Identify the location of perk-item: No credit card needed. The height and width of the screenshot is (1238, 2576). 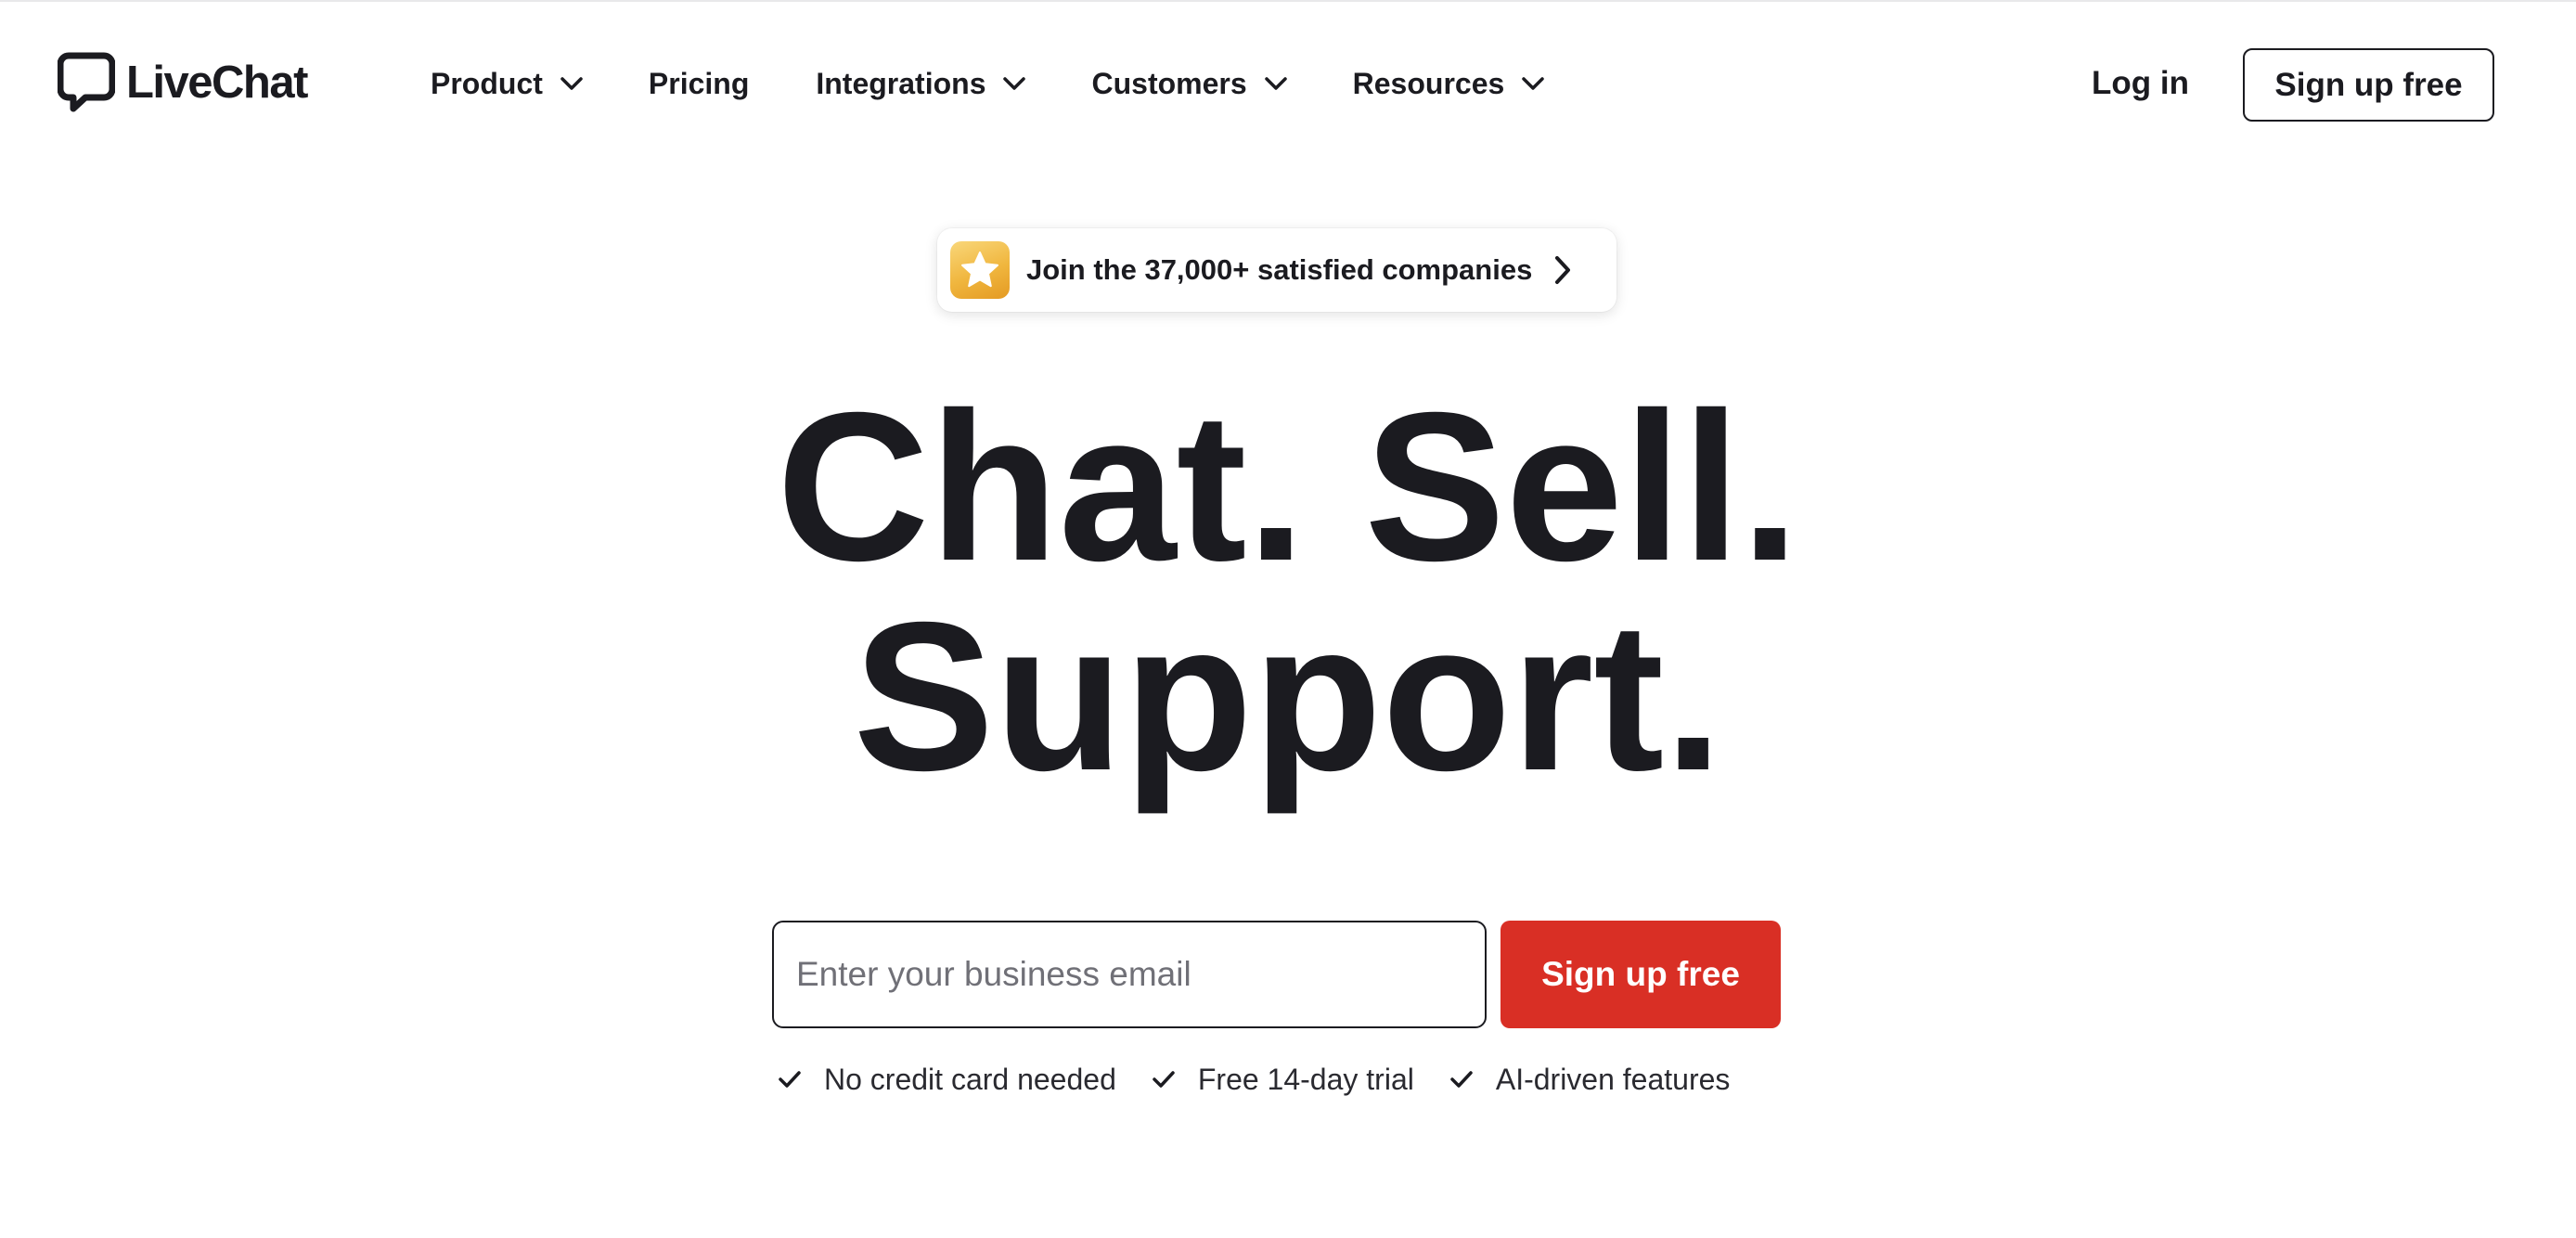
(947, 1080).